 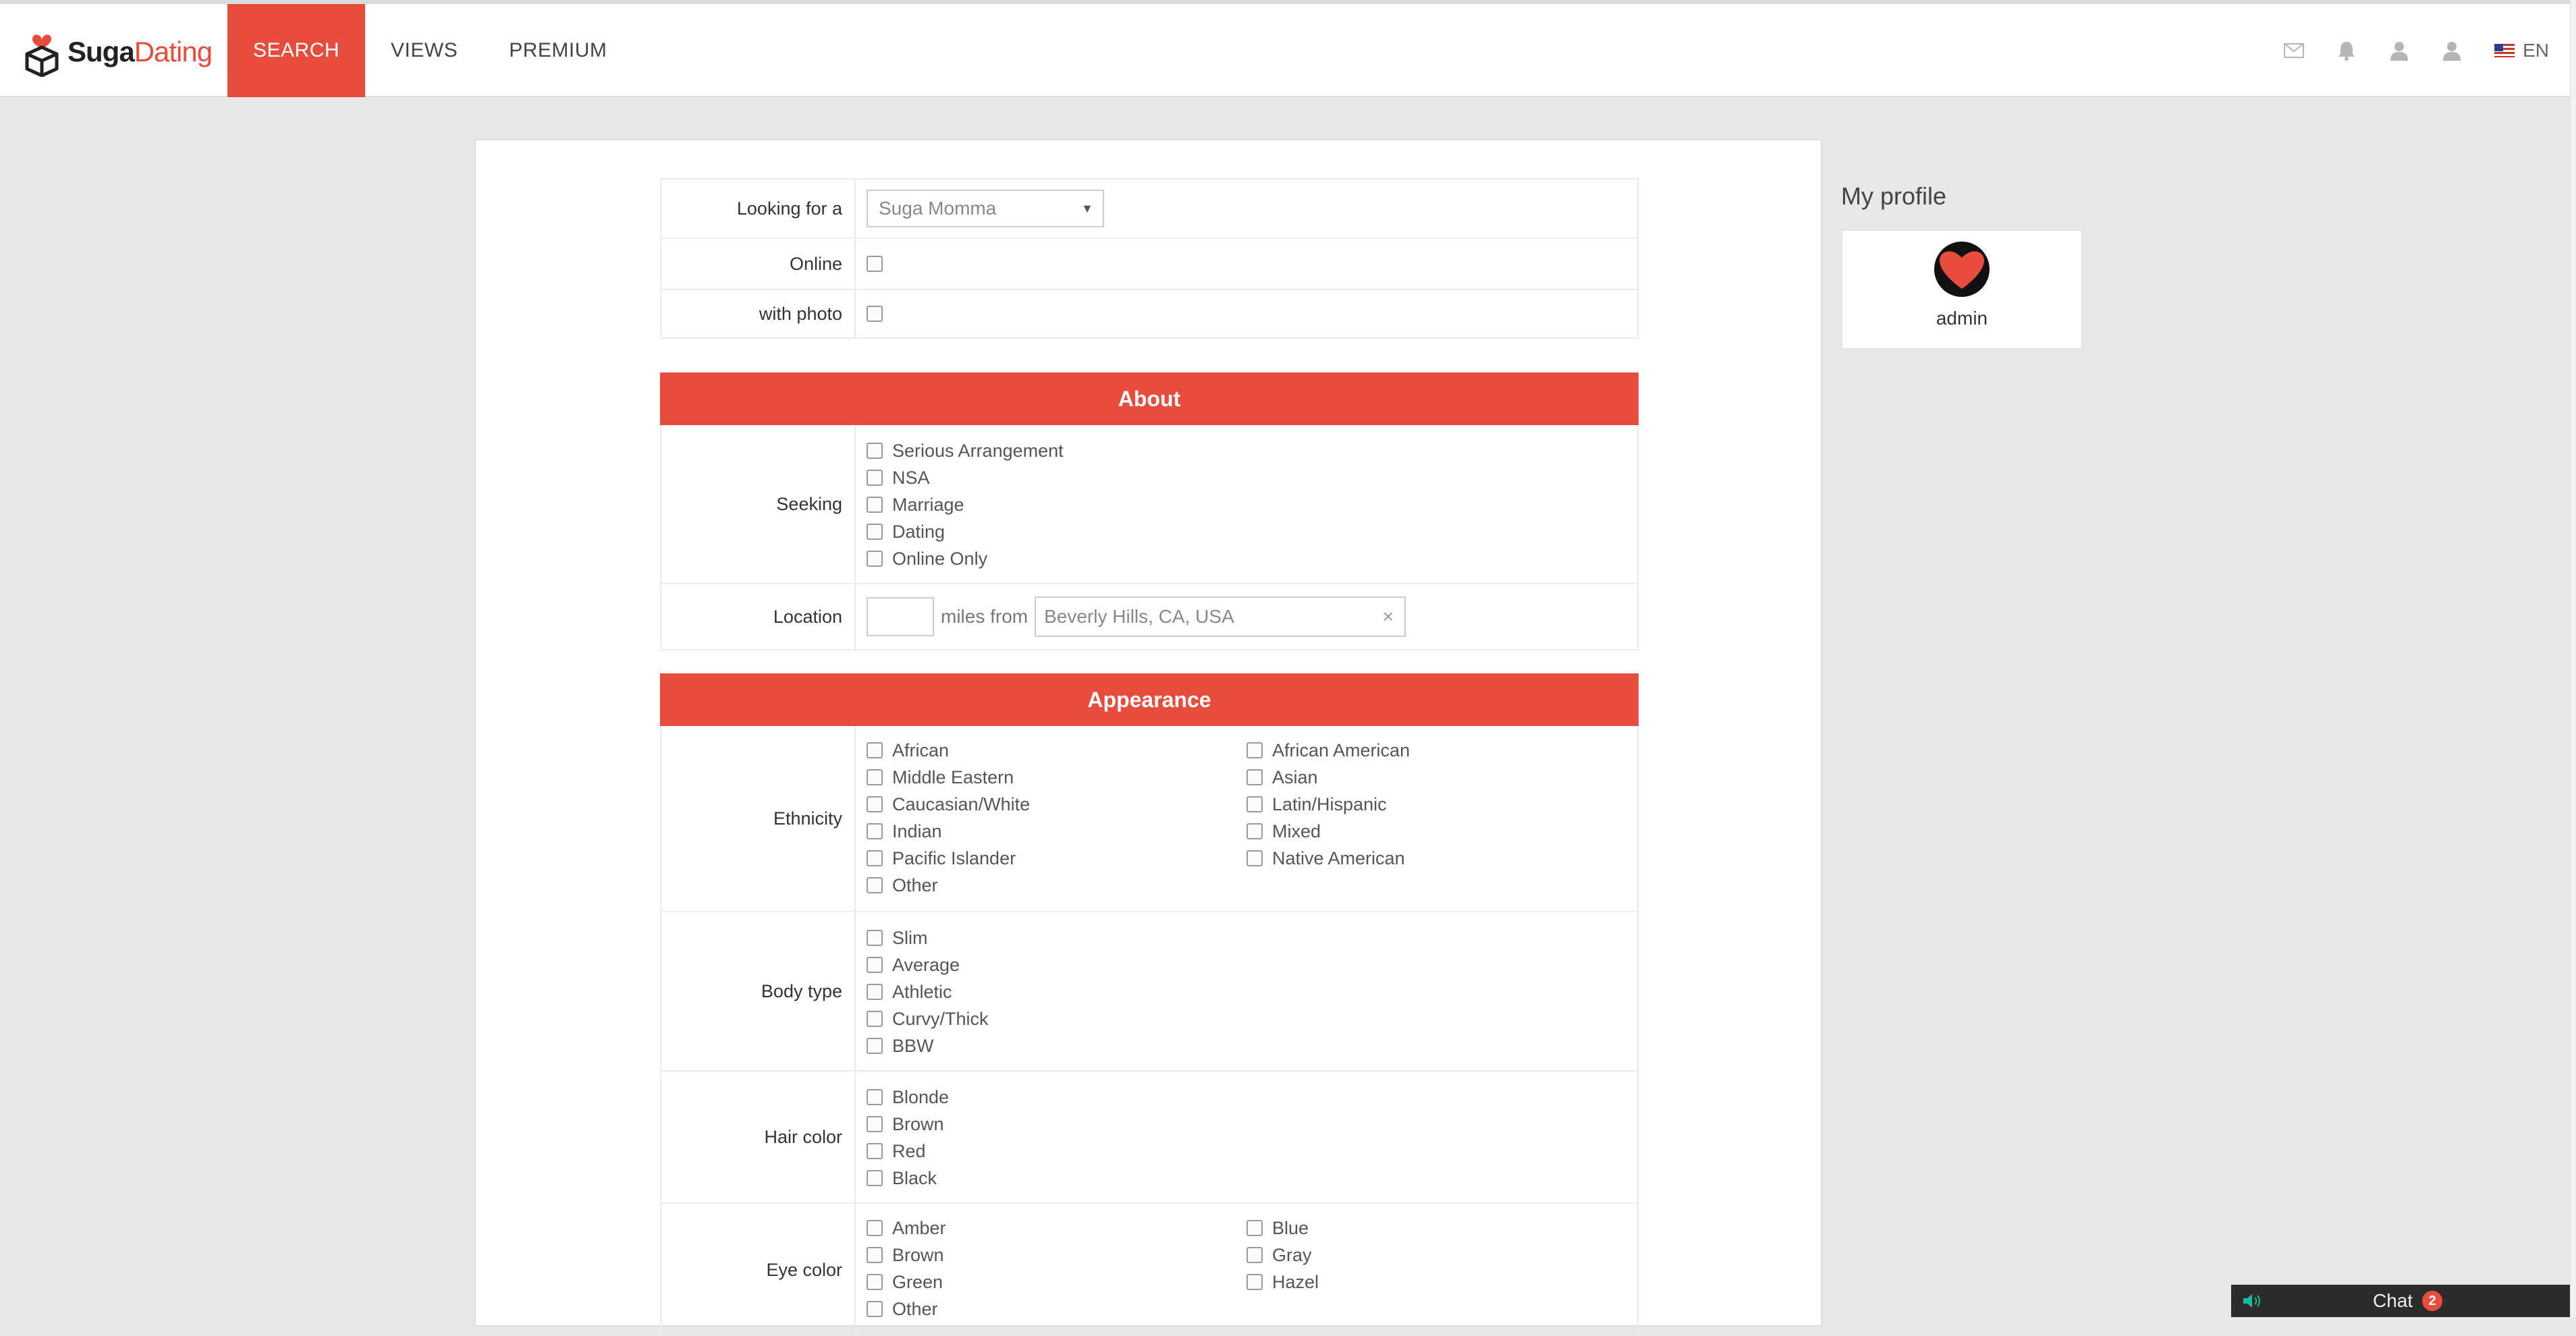 I want to click on option-gray: Gray, so click(x=1429, y=1255).